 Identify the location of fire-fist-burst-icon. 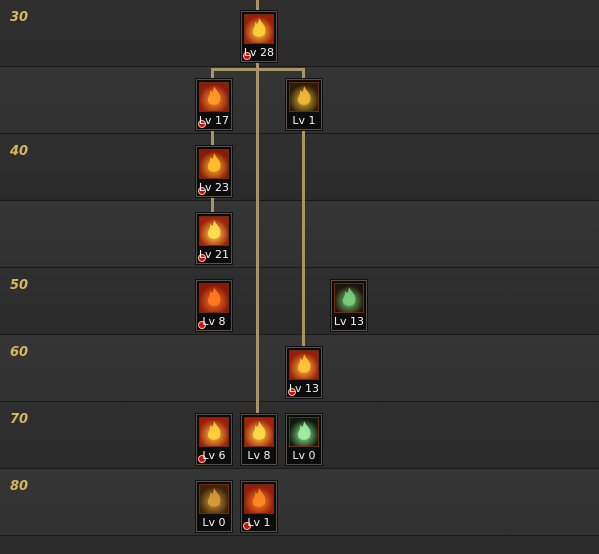
(304, 365).